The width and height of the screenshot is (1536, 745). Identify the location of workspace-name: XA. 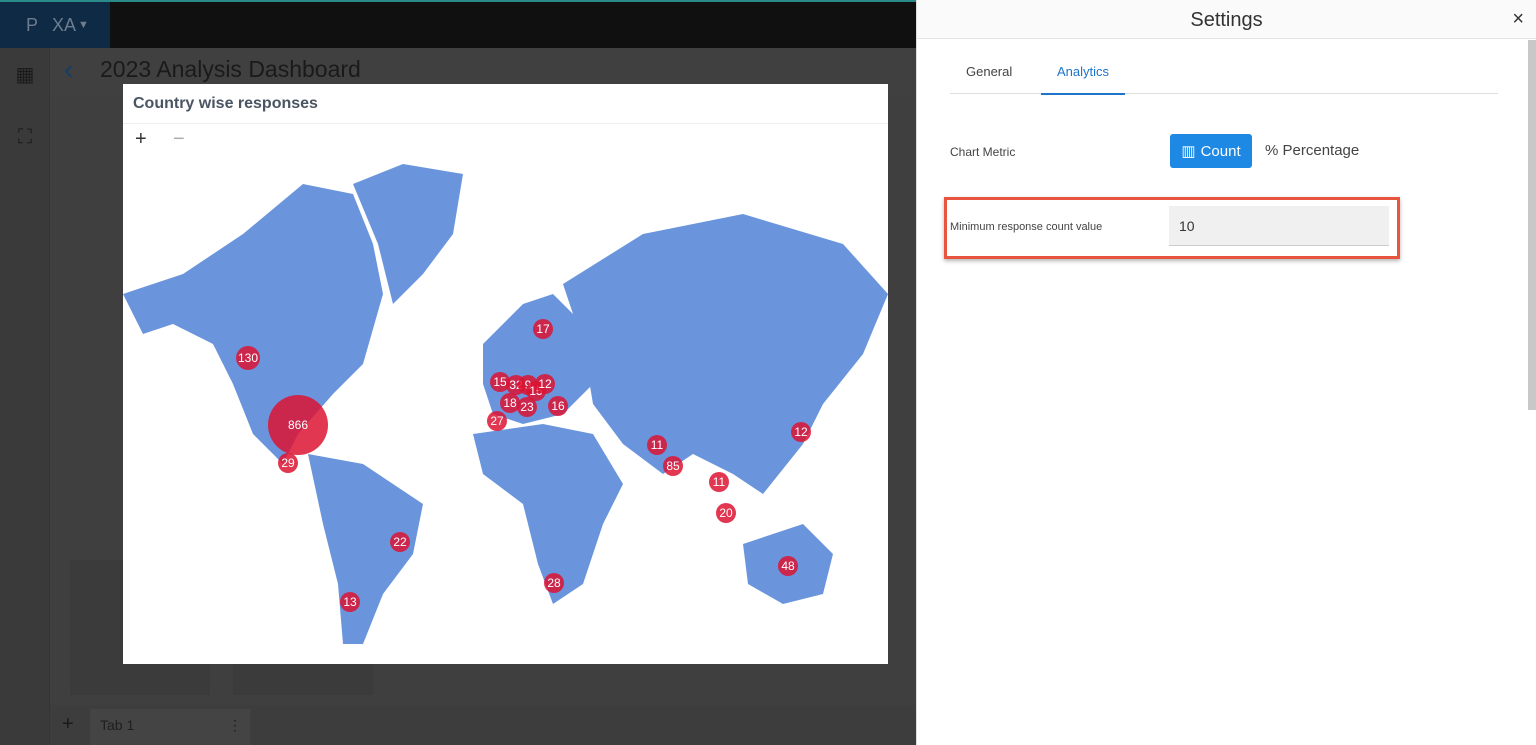
(64, 24).